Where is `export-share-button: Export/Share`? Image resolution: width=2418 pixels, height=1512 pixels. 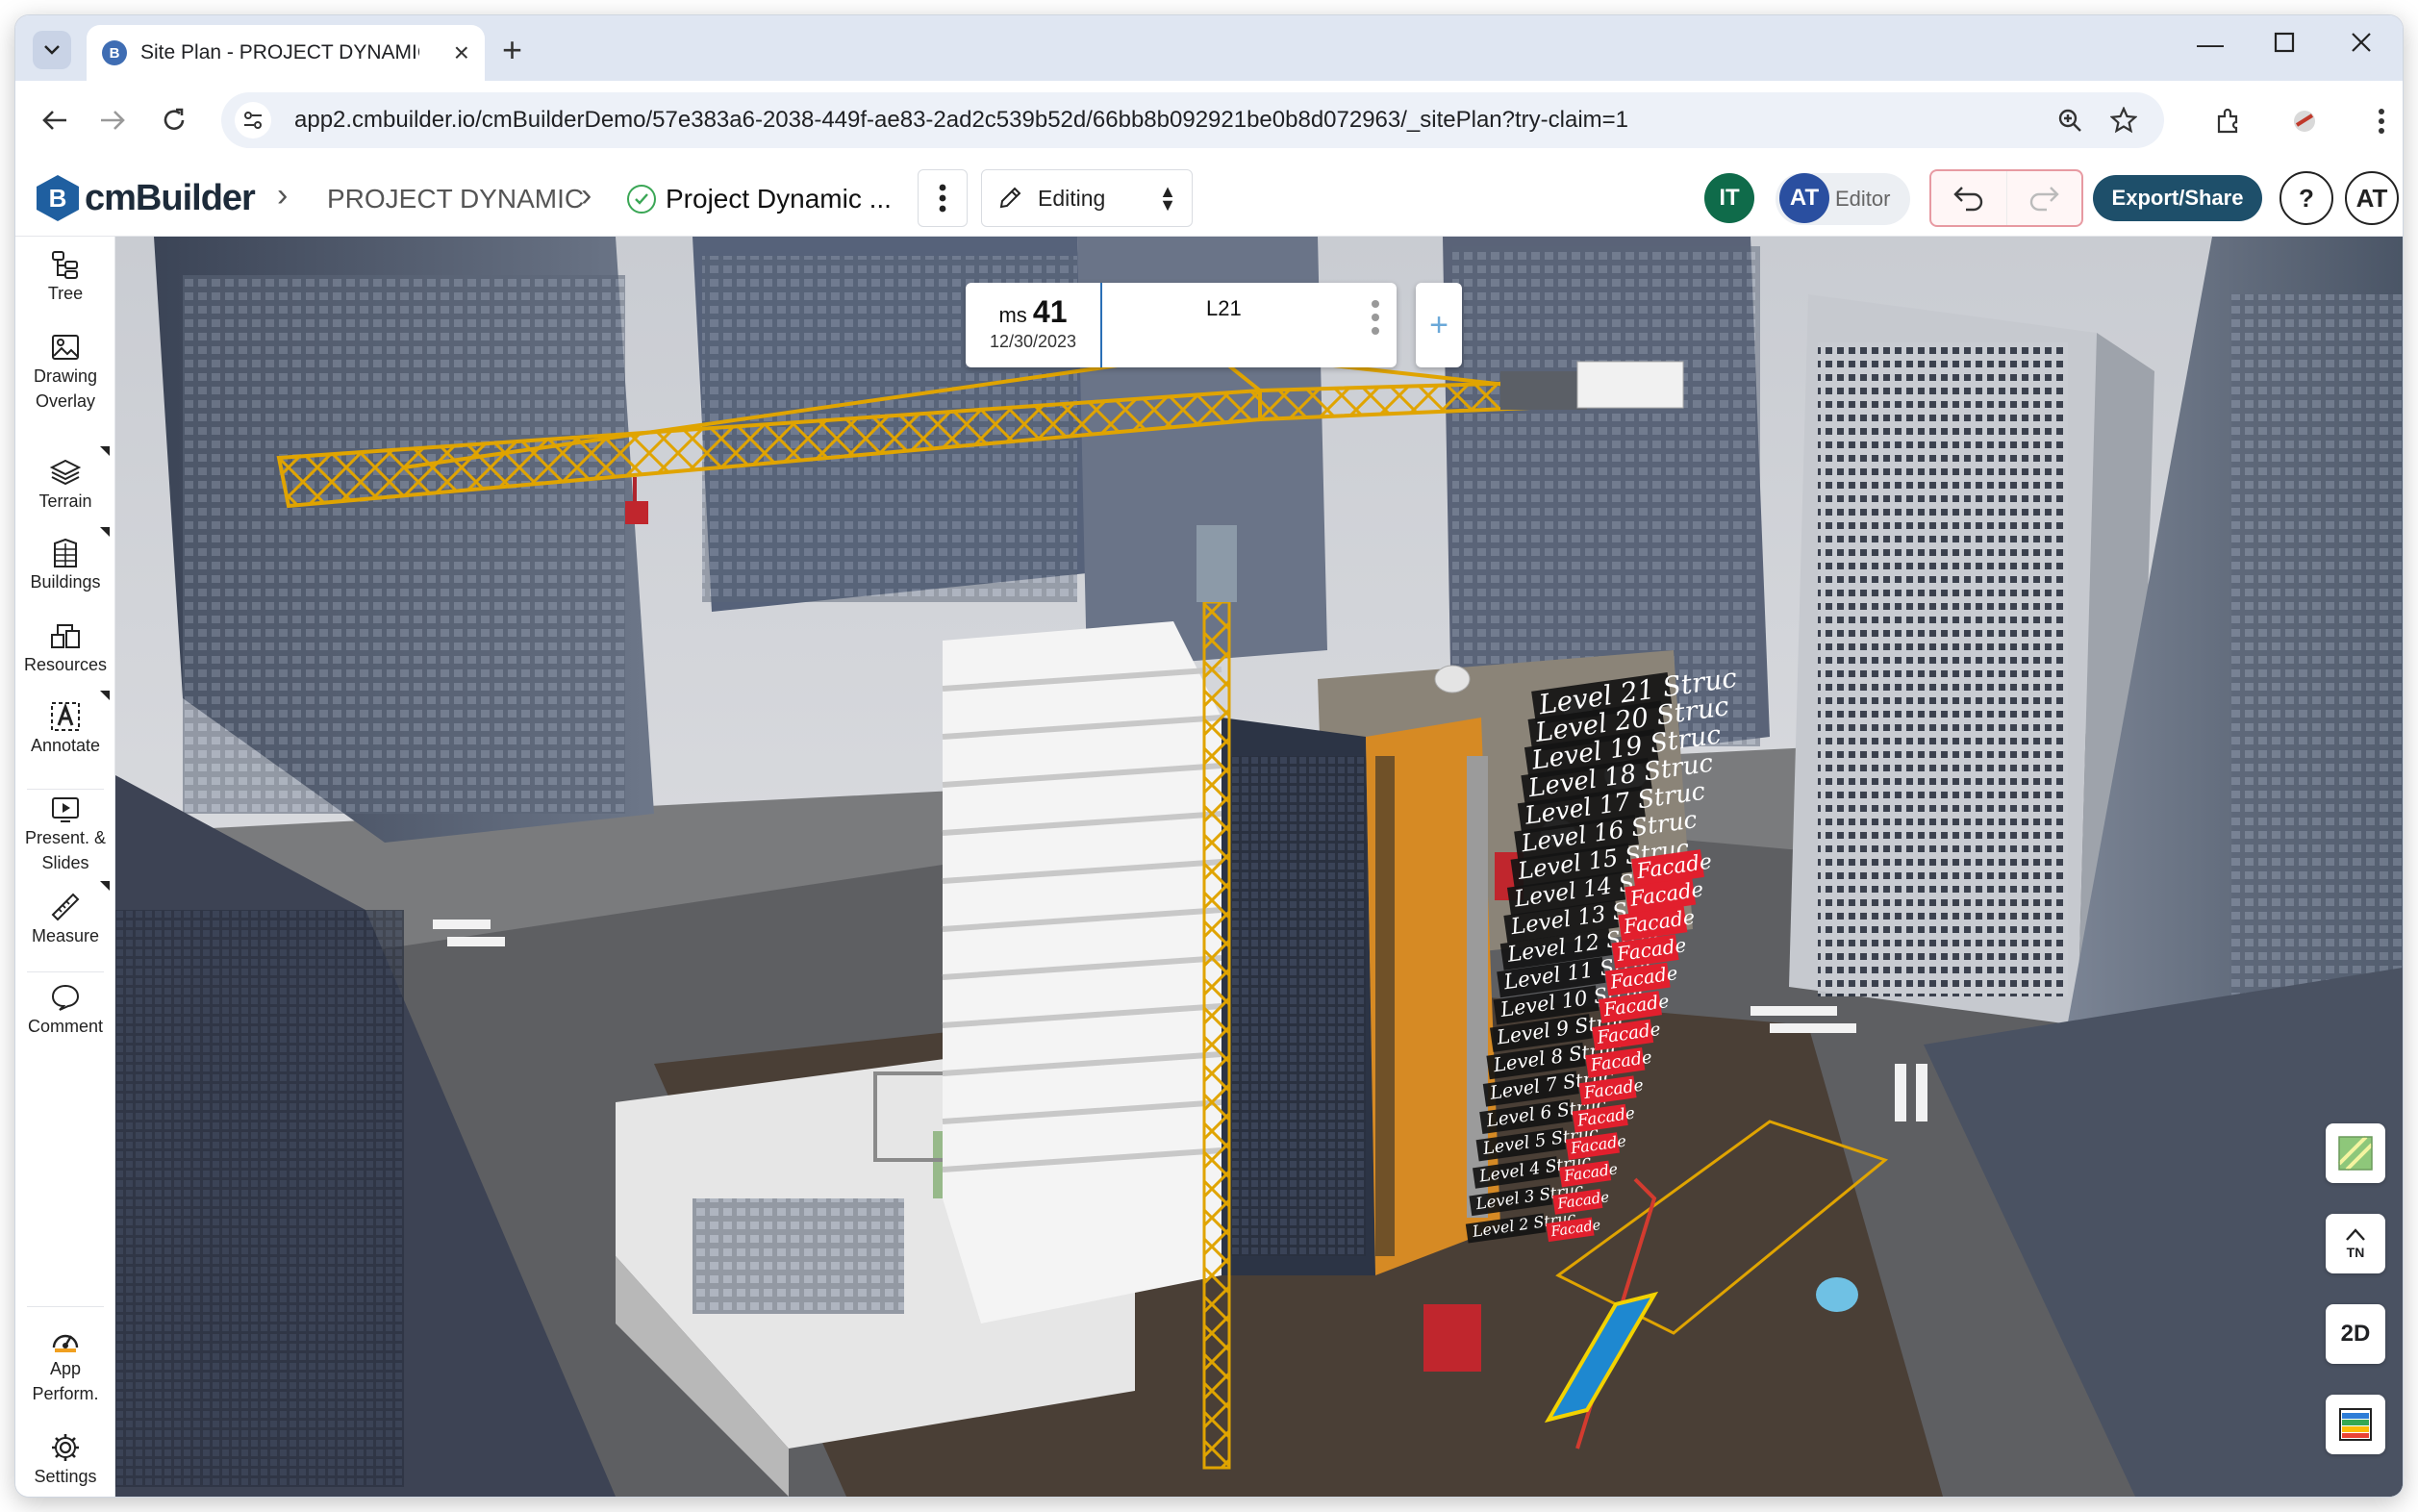
export-share-button: Export/Share is located at coordinates (2177, 198).